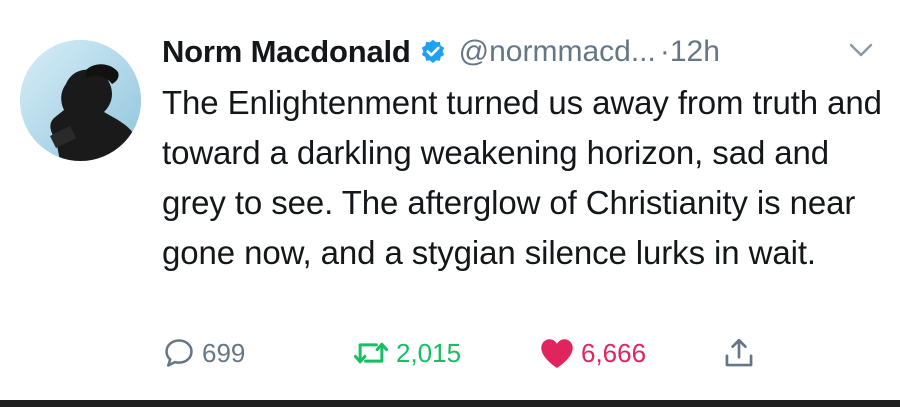 The width and height of the screenshot is (900, 407). What do you see at coordinates (614, 352) in the screenshot?
I see `like-count: 6,666` at bounding box center [614, 352].